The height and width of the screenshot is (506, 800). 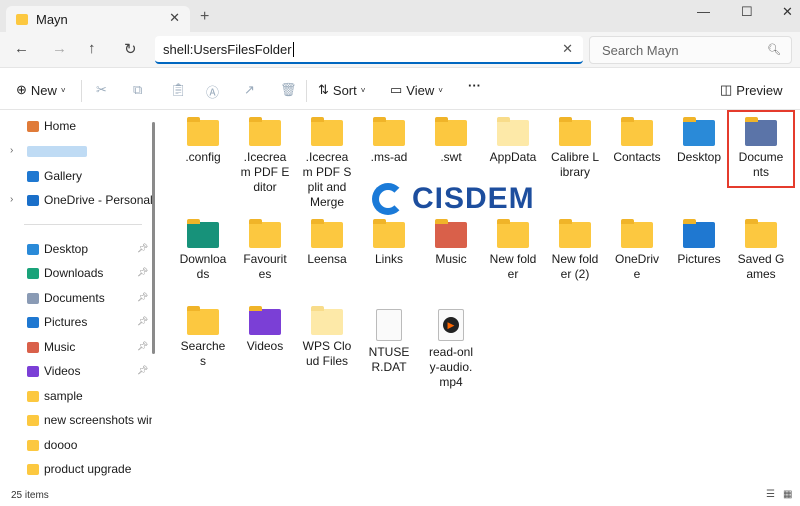 What do you see at coordinates (703, 11) in the screenshot?
I see `minimize-button: —` at bounding box center [703, 11].